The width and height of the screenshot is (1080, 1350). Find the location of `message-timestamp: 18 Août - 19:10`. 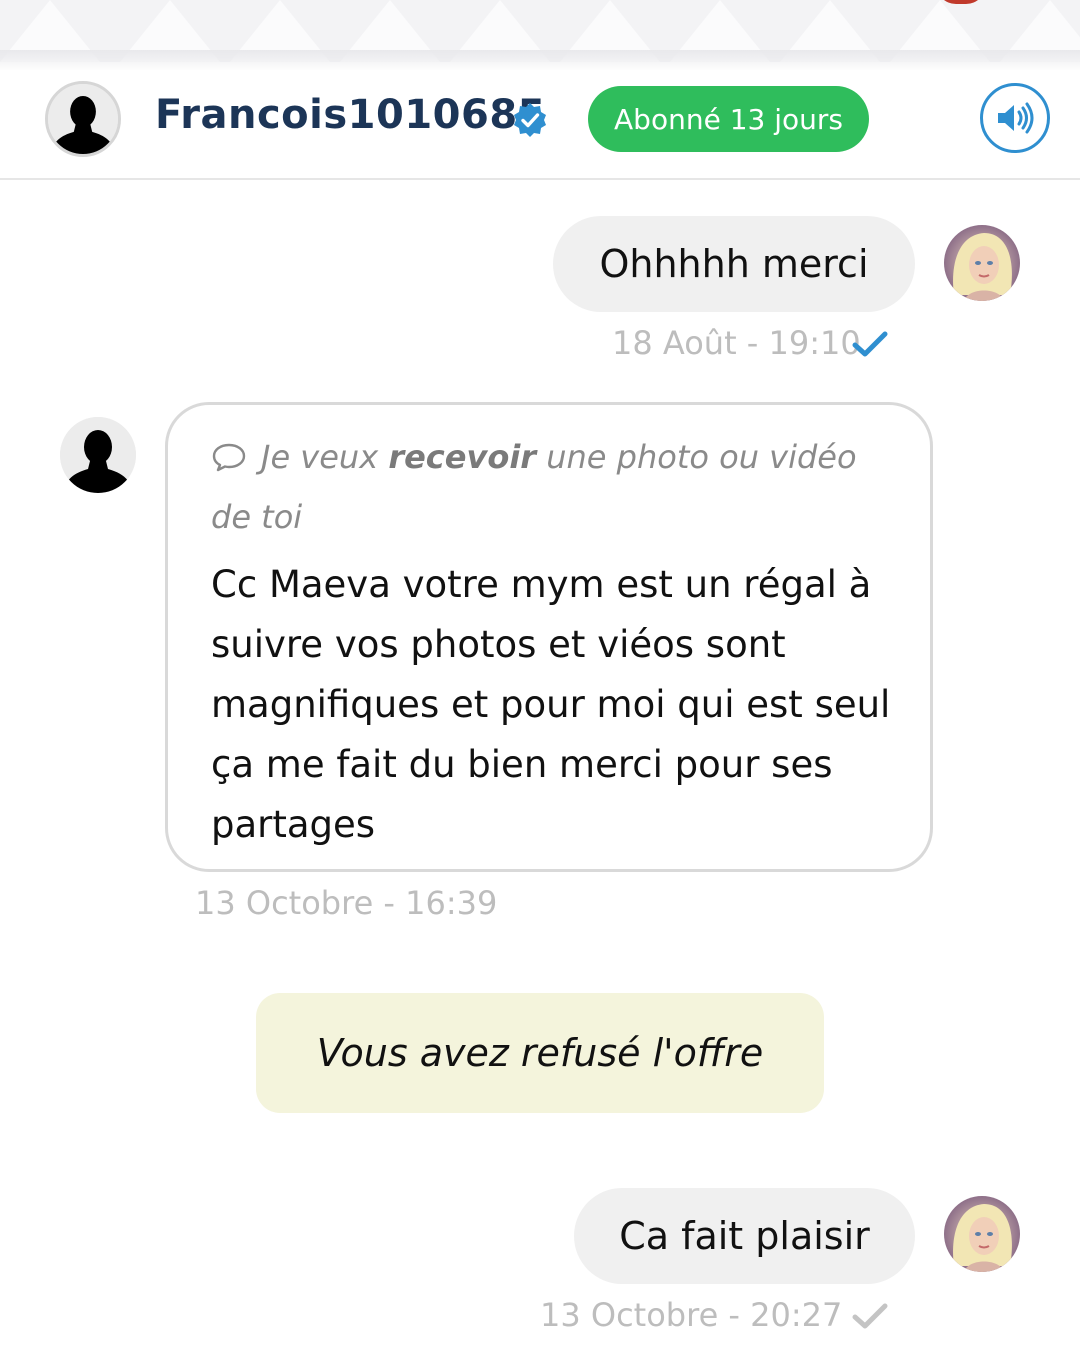

message-timestamp: 18 Août - 19:10 is located at coordinates (736, 343).